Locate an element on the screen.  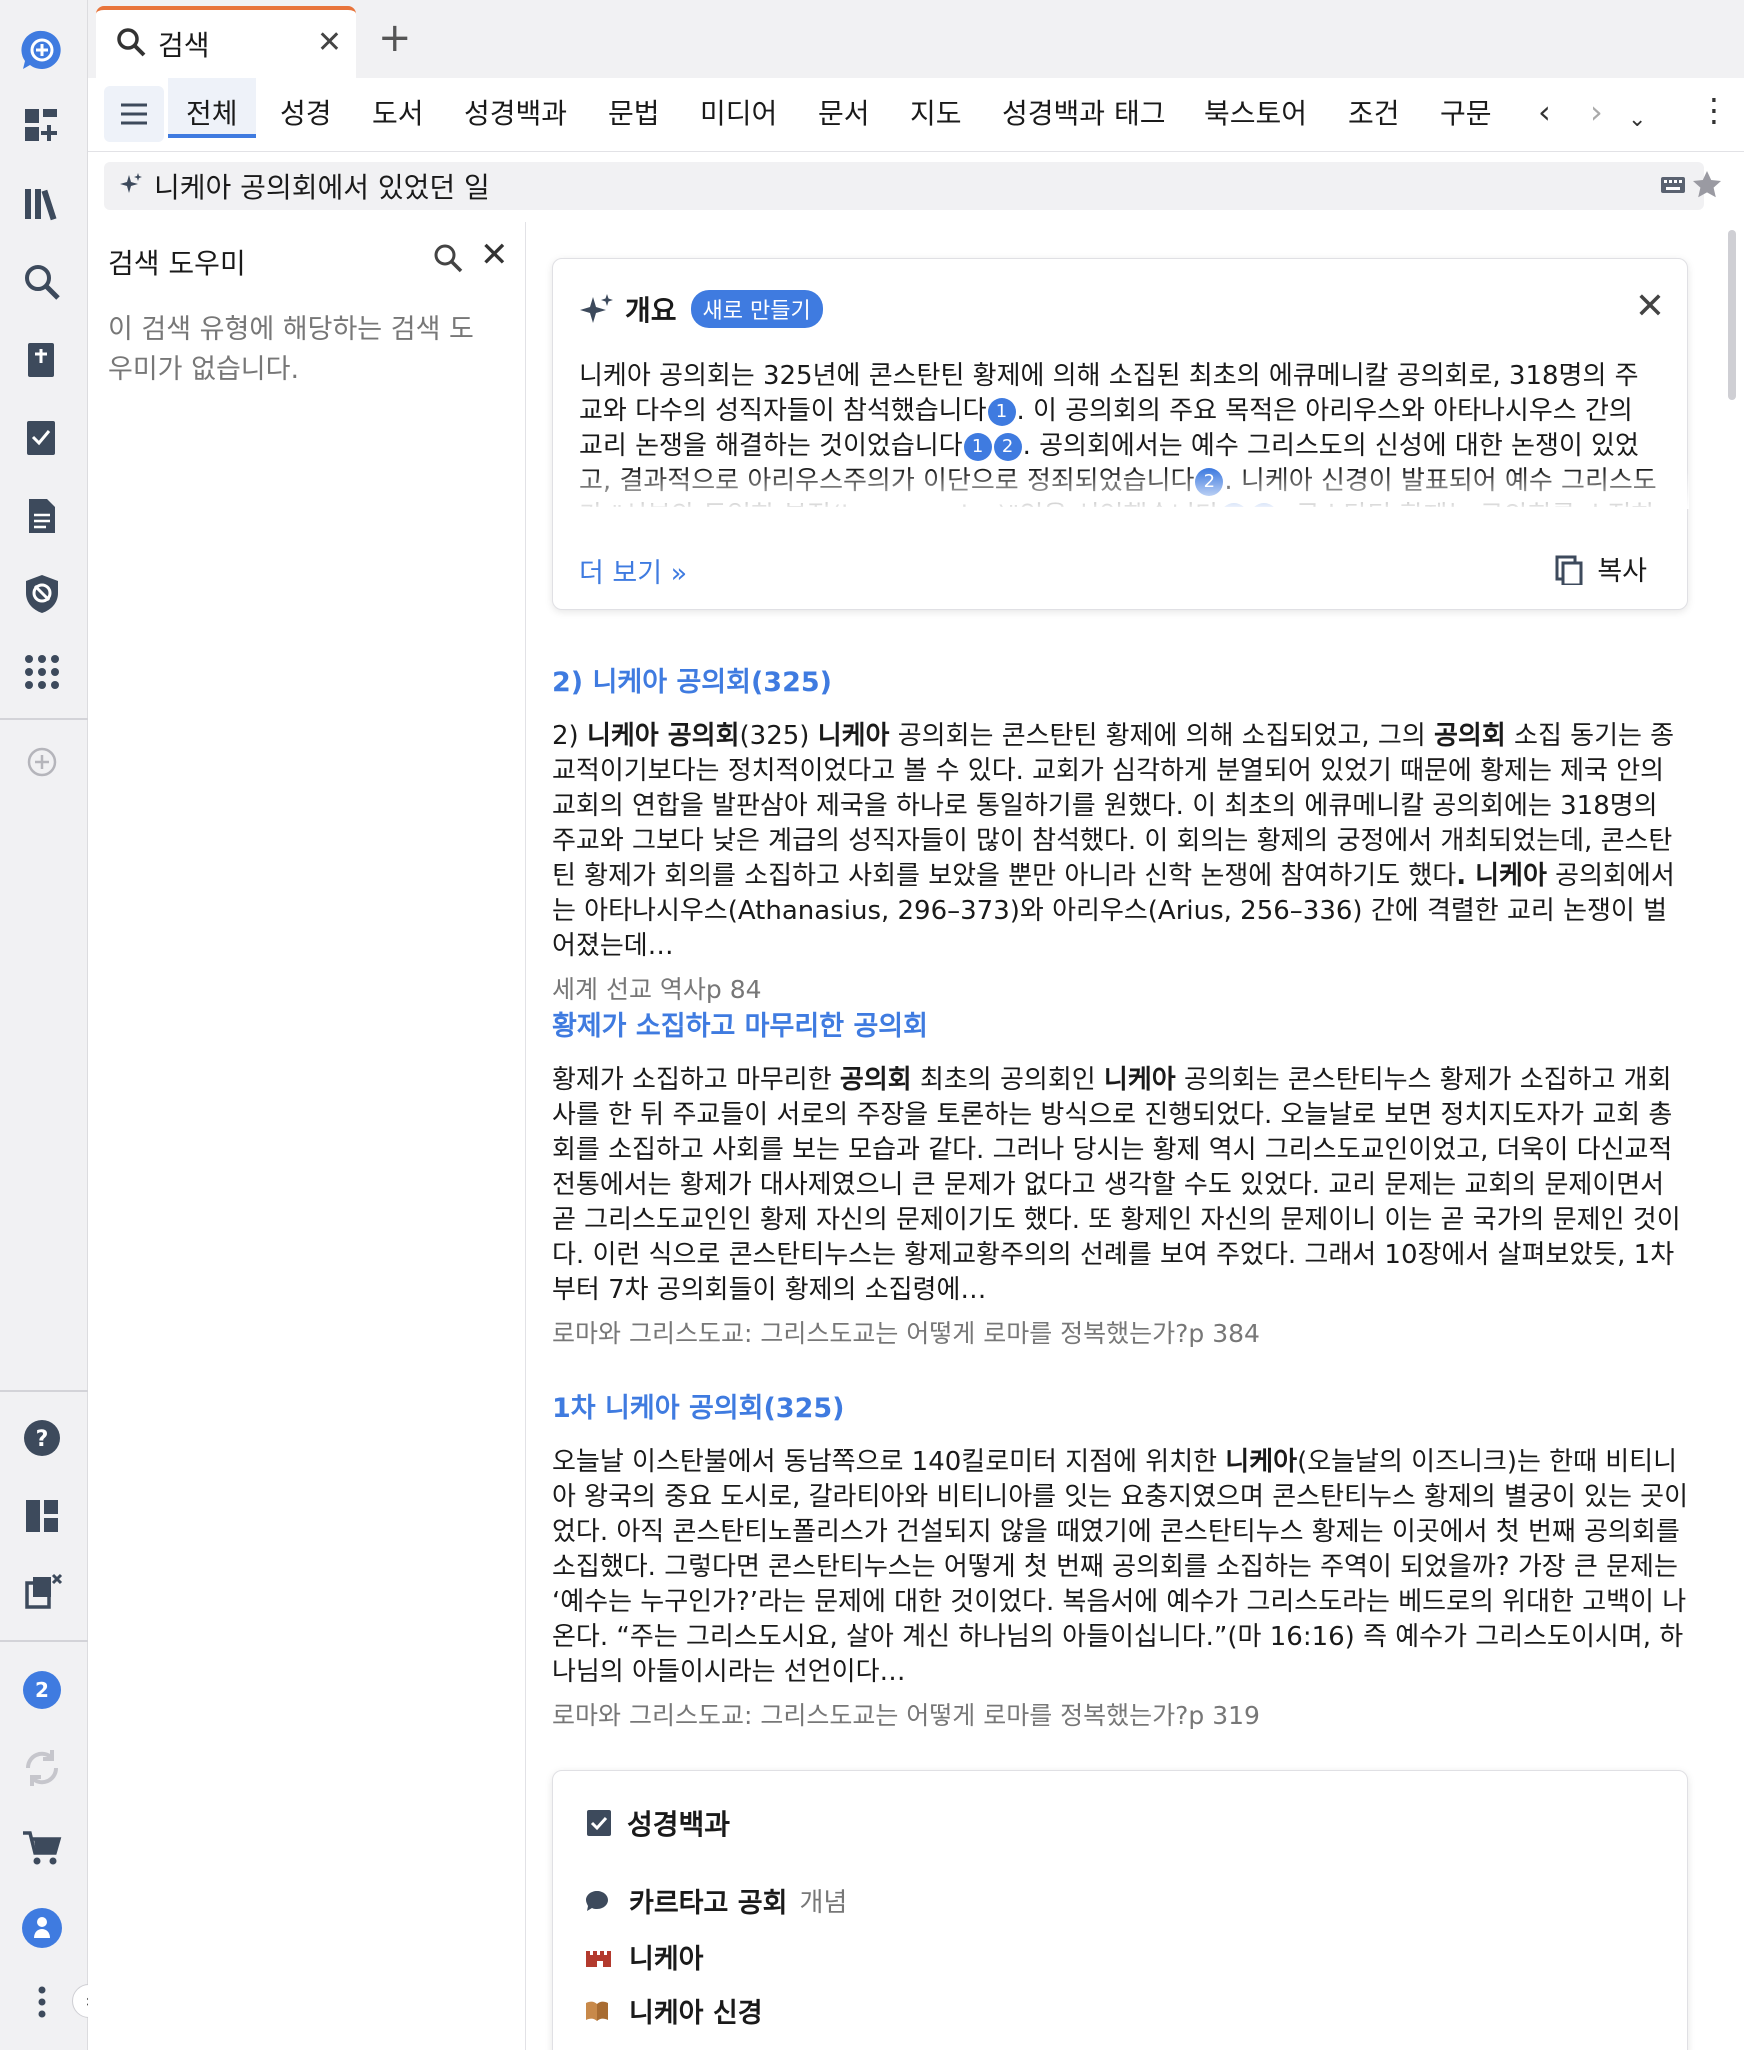
encyclopedia-item-name: 카르타고 공회 is located at coordinates (708, 1903).